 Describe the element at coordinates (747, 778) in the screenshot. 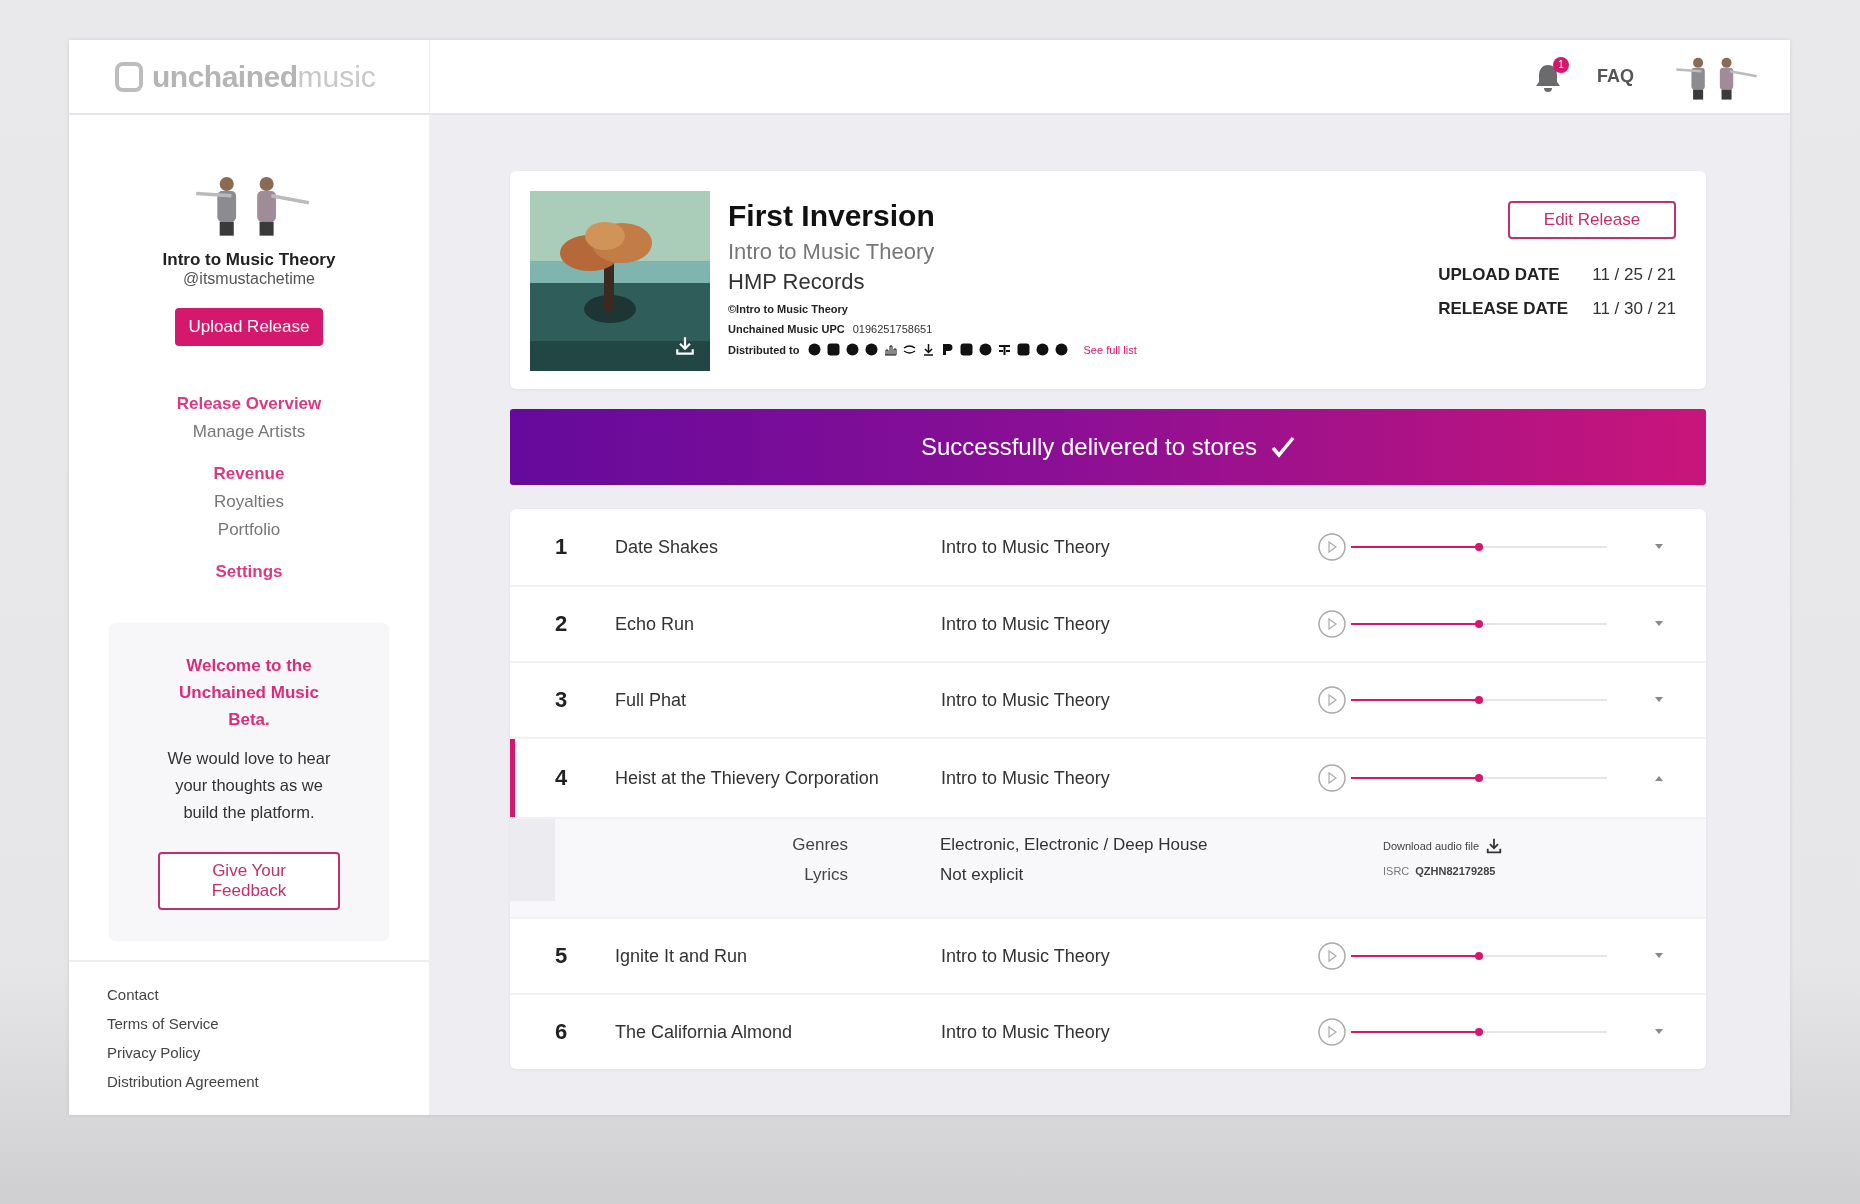

I see `track-title: Heist at the Thievery Corporation` at that location.